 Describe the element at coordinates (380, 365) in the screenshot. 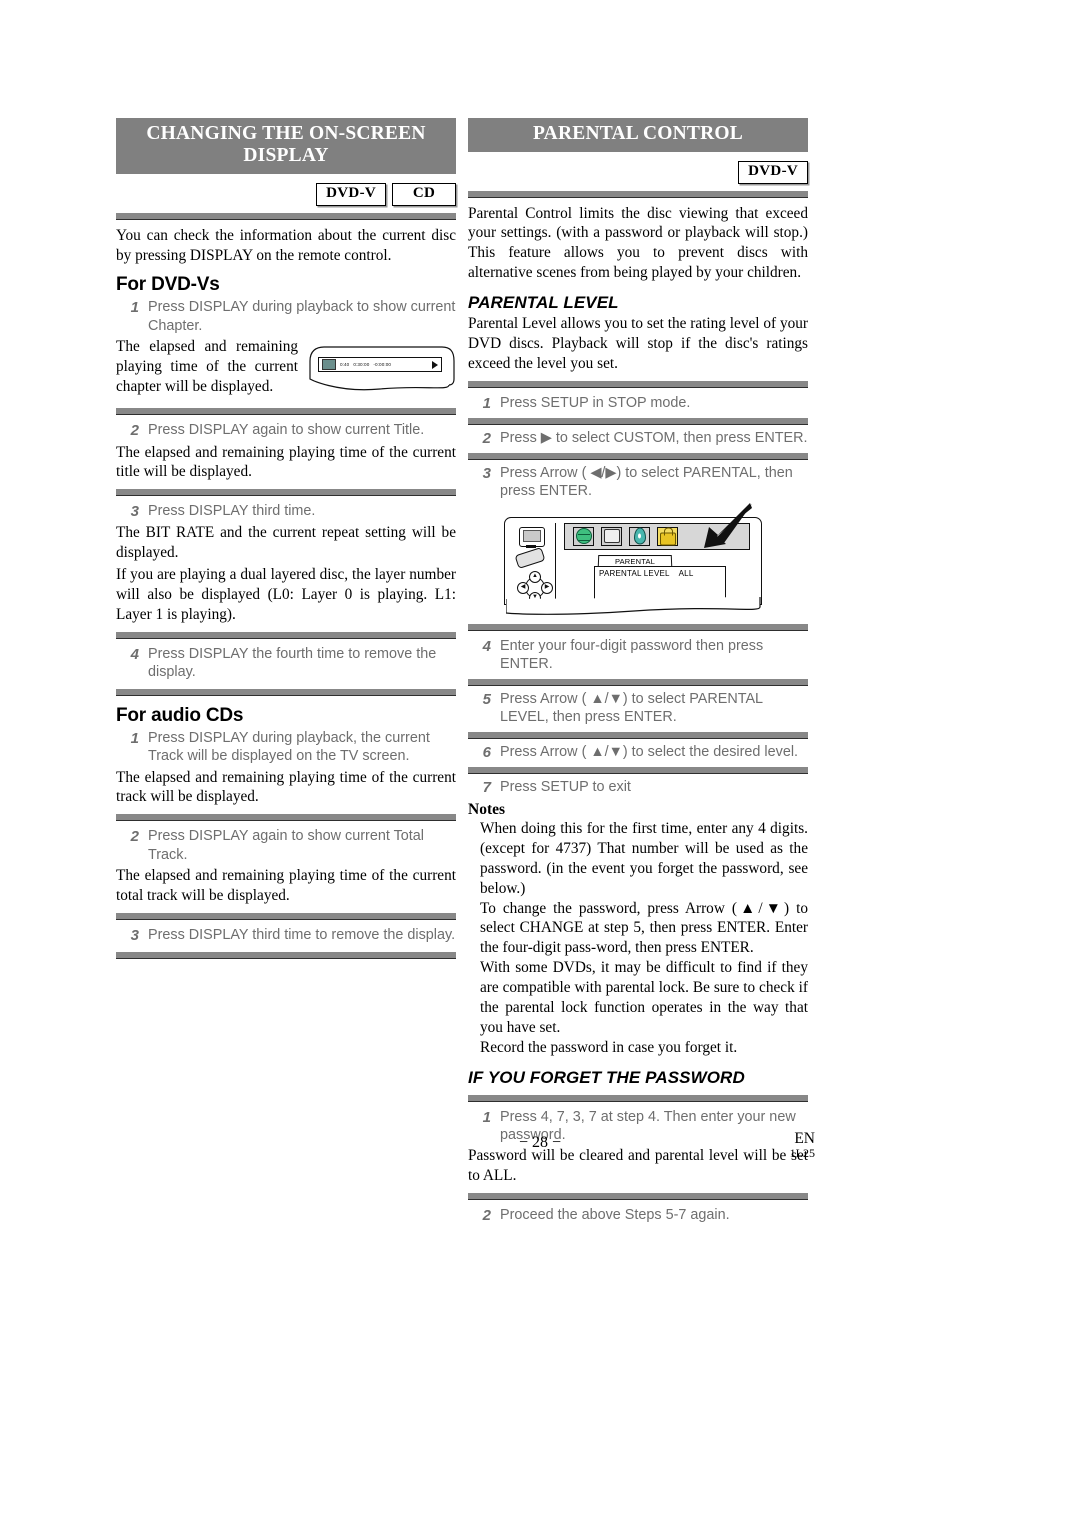

I see `osd-status-bar: 0:40 0:30:00 -0:00:00` at that location.